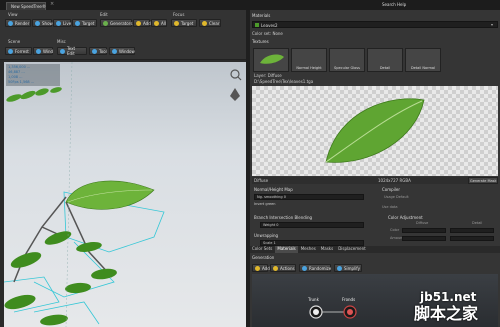 The width and height of the screenshot is (500, 327). I want to click on tool-icon, so click(94, 51).